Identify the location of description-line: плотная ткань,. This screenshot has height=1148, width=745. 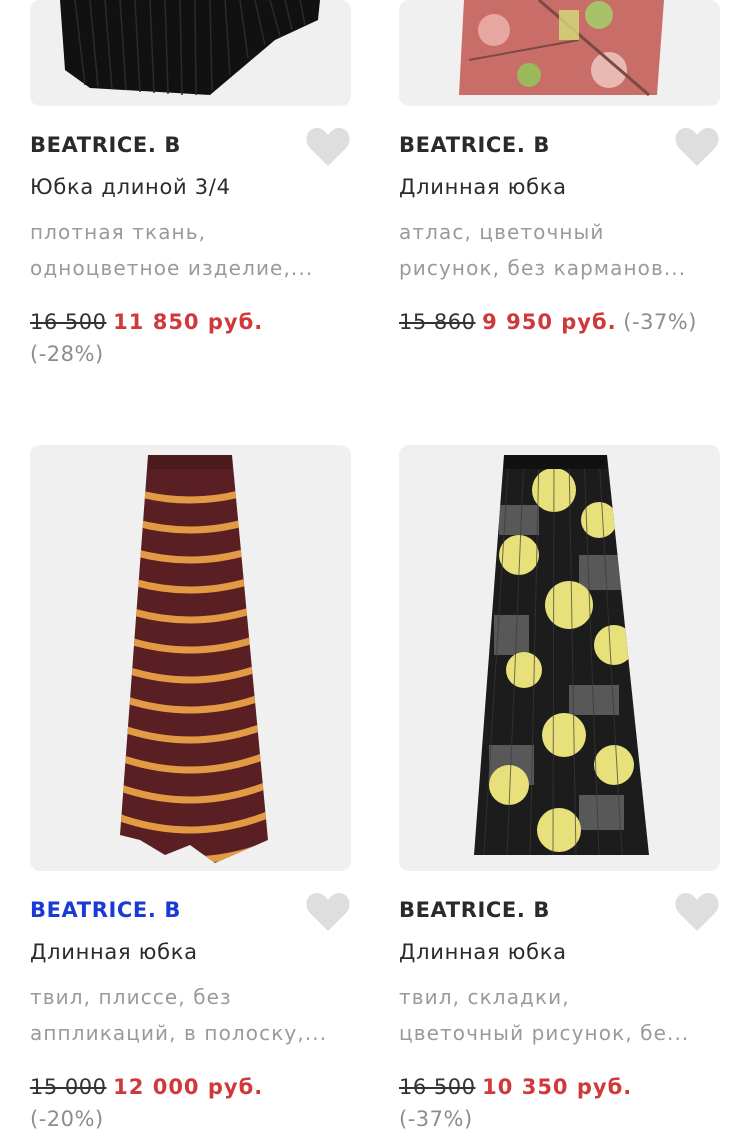
(118, 232).